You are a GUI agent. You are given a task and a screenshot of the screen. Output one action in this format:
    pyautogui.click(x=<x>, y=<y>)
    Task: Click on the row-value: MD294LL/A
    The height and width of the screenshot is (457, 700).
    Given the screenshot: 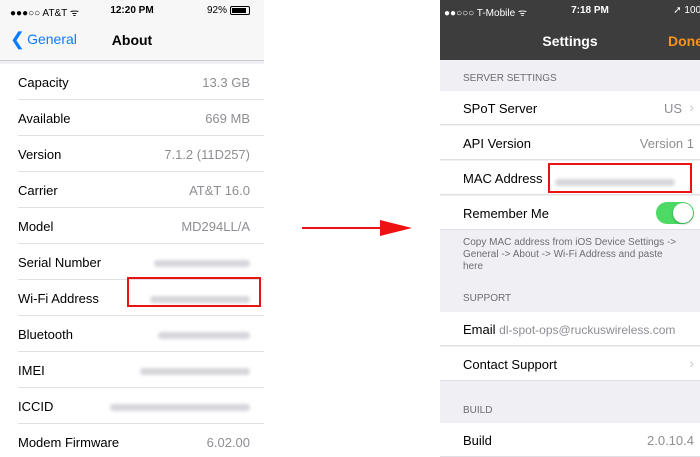 What is the action you would take?
    pyautogui.click(x=215, y=226)
    